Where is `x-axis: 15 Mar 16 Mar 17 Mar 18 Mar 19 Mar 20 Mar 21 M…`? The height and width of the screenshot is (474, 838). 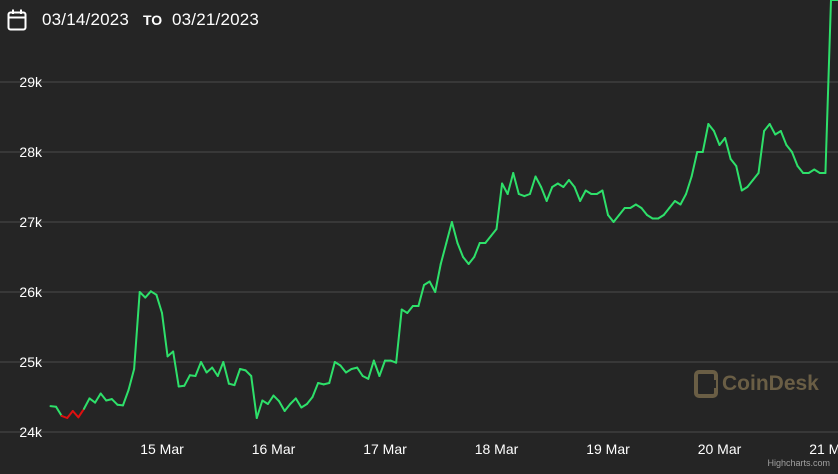 x-axis: 15 Mar 16 Mar 17 Mar 18 Mar 19 Mar 20 Mar 21 M… is located at coordinates (489, 449).